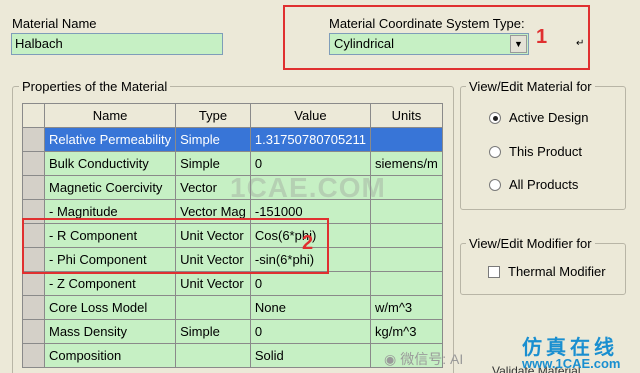 The height and width of the screenshot is (373, 640). Describe the element at coordinates (310, 115) in the screenshot. I see `column-header-value: Value` at that location.